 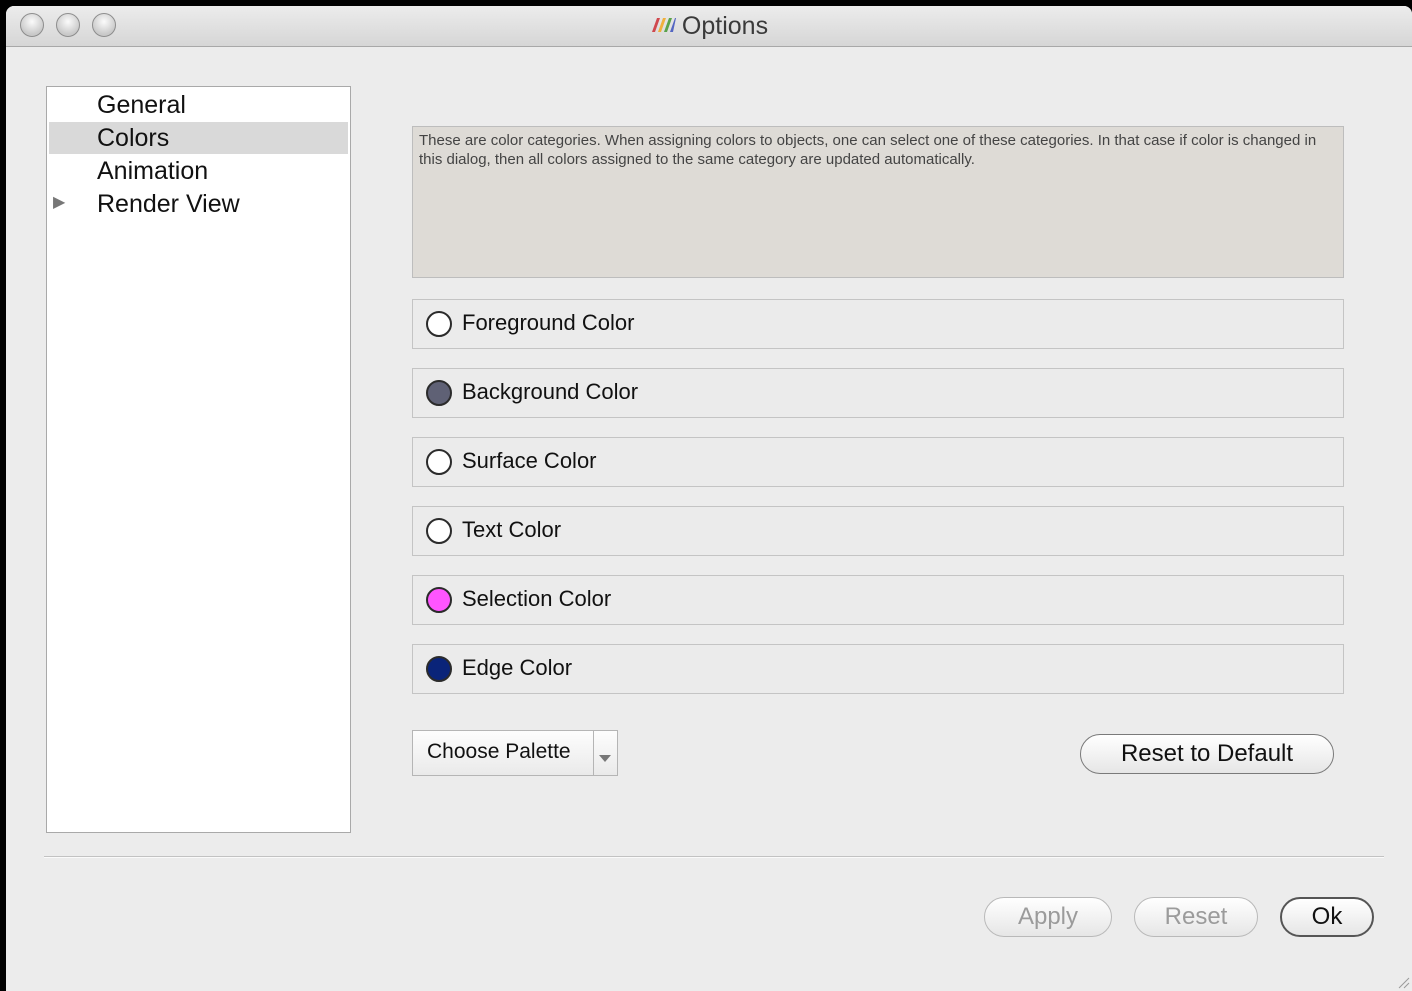 I want to click on sidebar-item-label: General, so click(x=141, y=105).